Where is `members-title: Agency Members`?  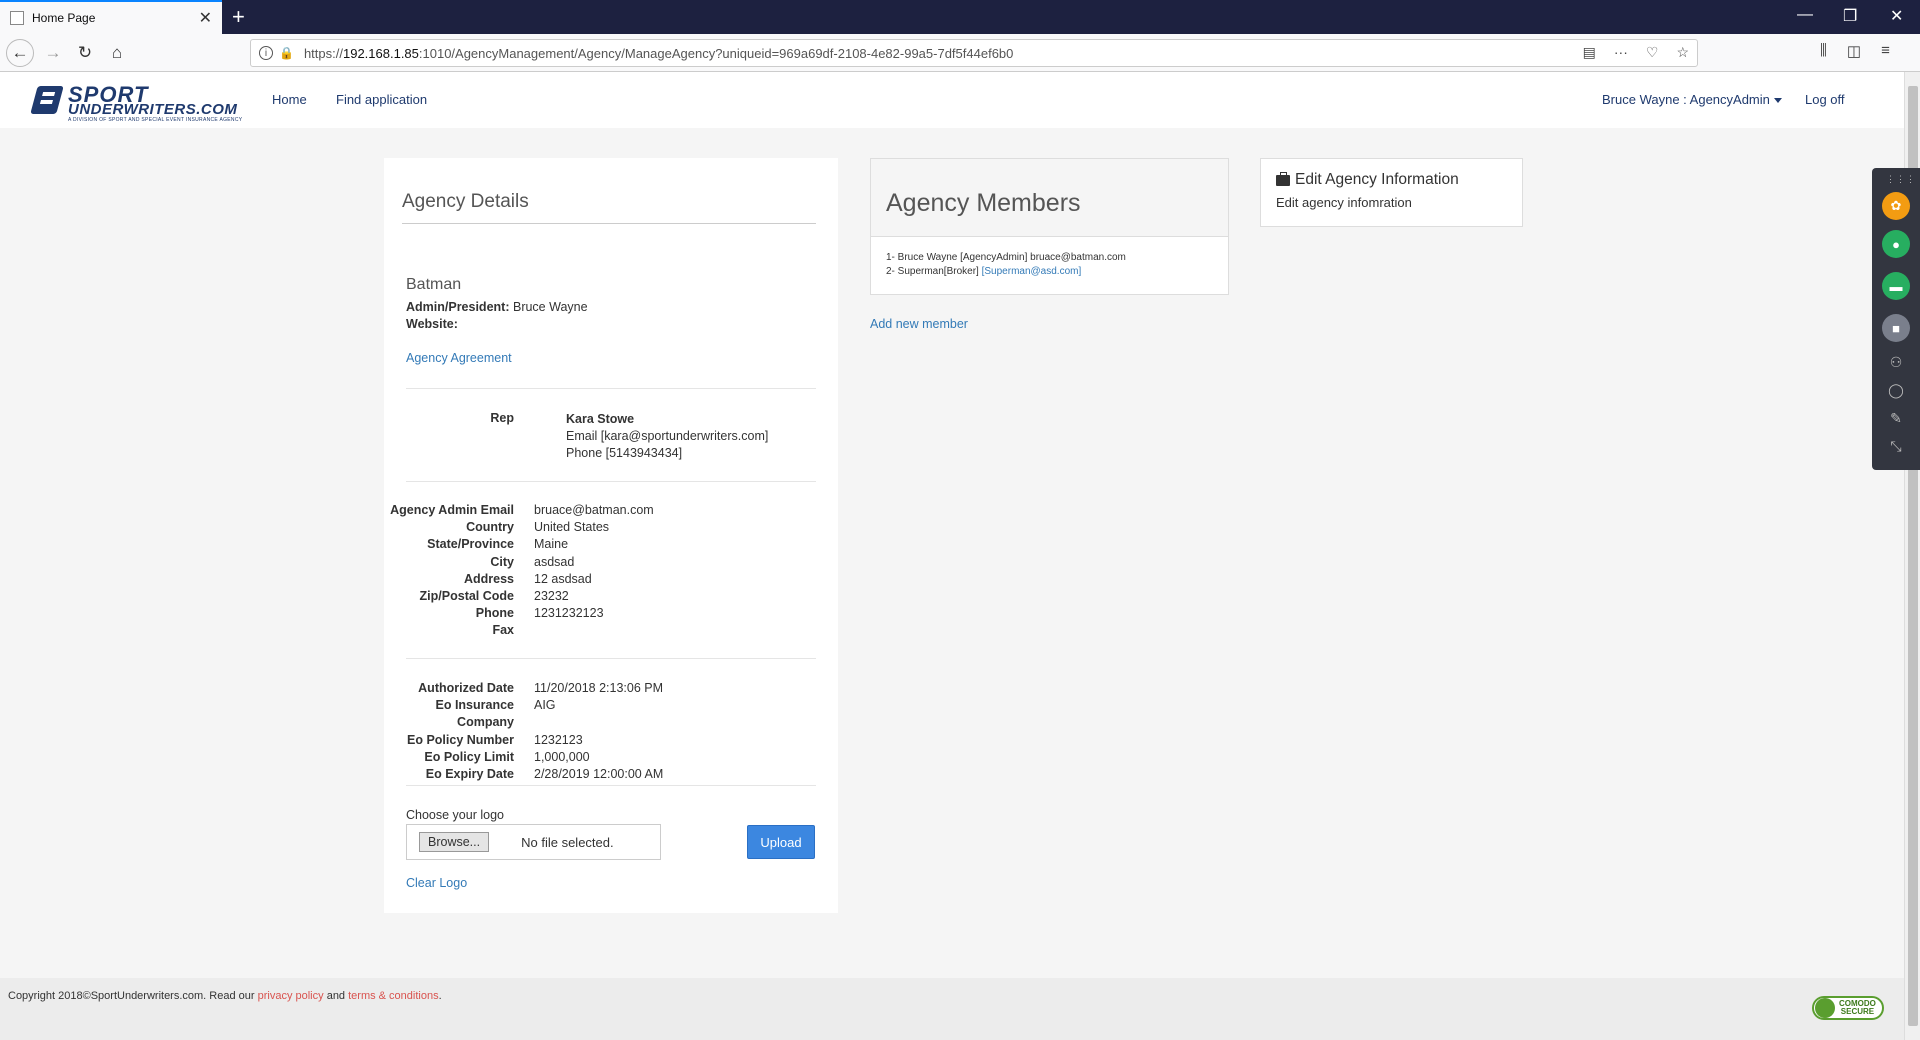
members-title: Agency Members is located at coordinates (1049, 198).